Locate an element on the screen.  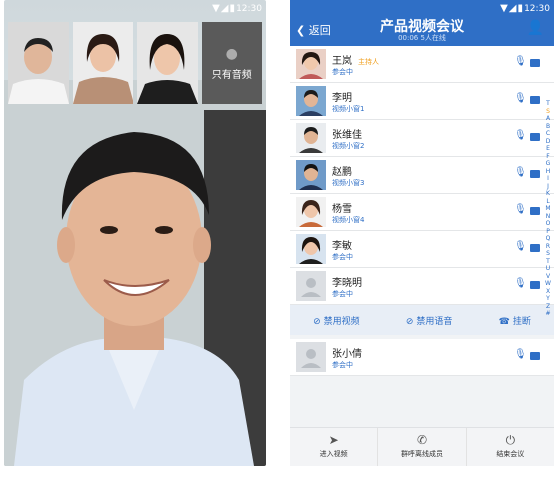
list-item: 王岚 主持人 参会中 🎙 is located at coordinates (422, 64).